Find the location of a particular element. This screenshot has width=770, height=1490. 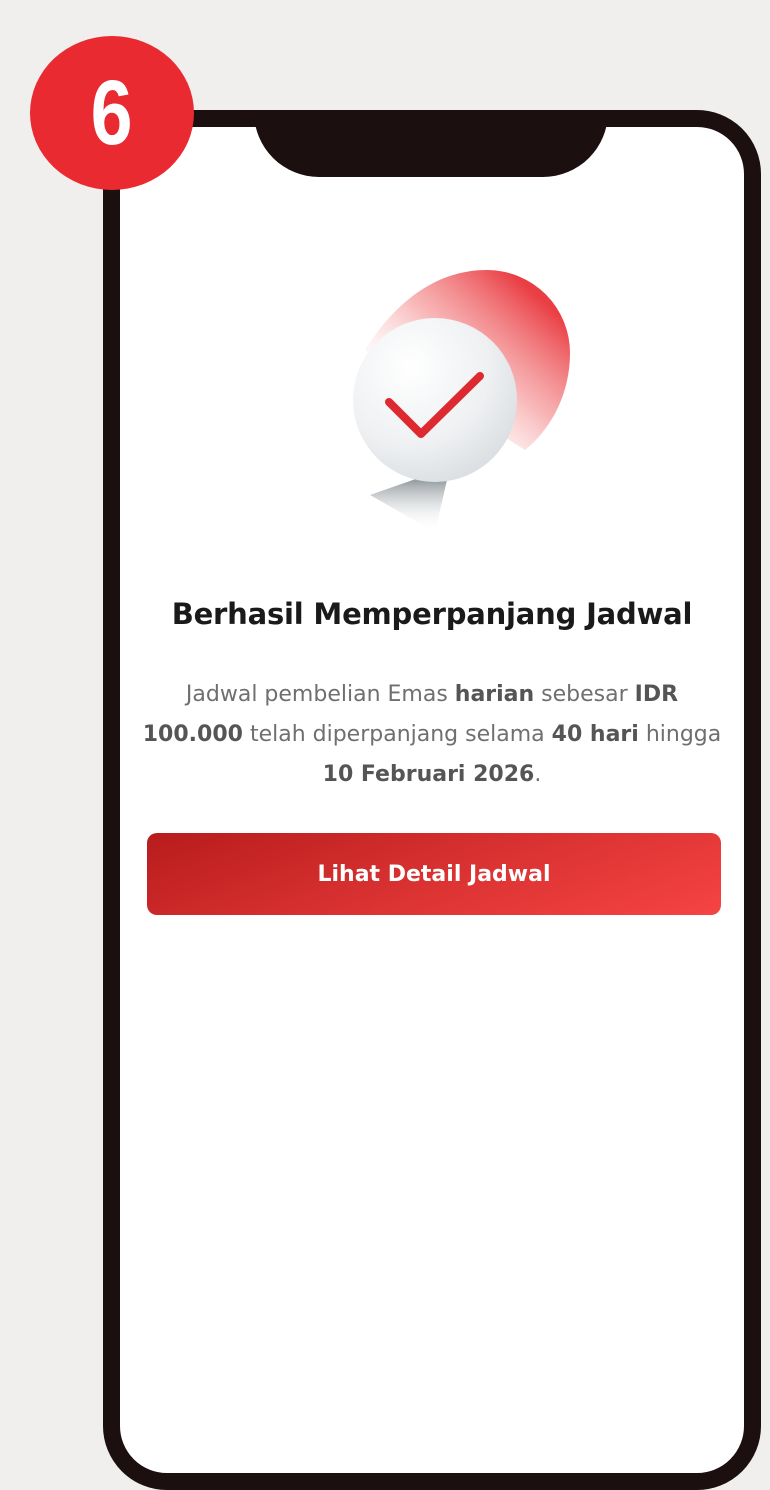

step-number: 6 is located at coordinates (112, 113).